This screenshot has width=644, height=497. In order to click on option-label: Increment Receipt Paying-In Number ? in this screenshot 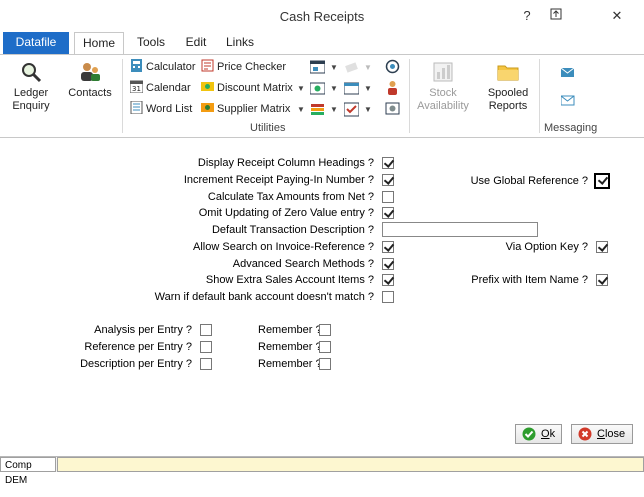, I will do `click(278, 180)`.